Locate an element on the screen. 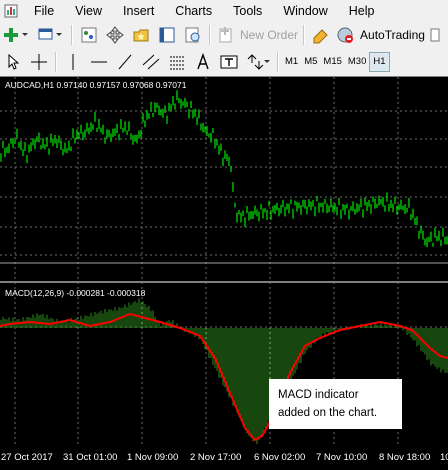  time-label: 7 Nov 10:00 is located at coordinates (342, 457).